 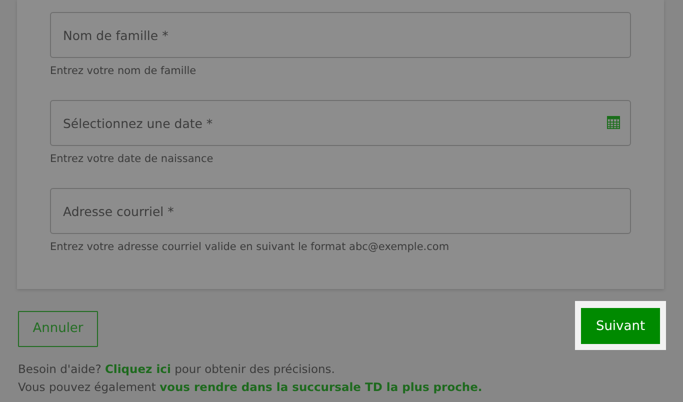 What do you see at coordinates (58, 328) in the screenshot?
I see `cancel-button: Annuler` at bounding box center [58, 328].